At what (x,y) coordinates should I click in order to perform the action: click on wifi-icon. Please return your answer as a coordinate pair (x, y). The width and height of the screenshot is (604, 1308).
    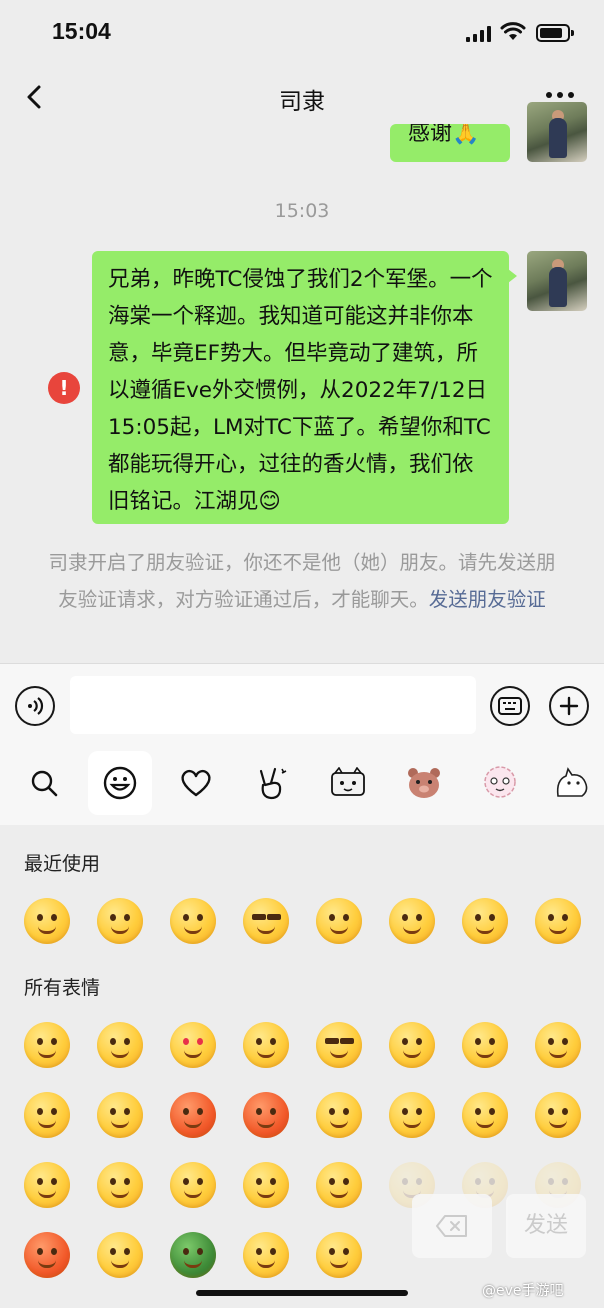
    Looking at the image, I should click on (513, 31).